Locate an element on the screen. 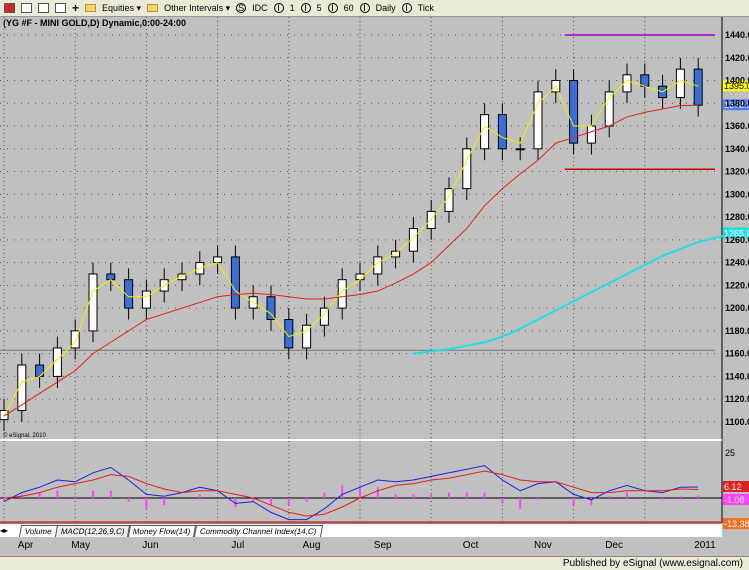  y-tick-label: 1180.0 is located at coordinates (737, 331).